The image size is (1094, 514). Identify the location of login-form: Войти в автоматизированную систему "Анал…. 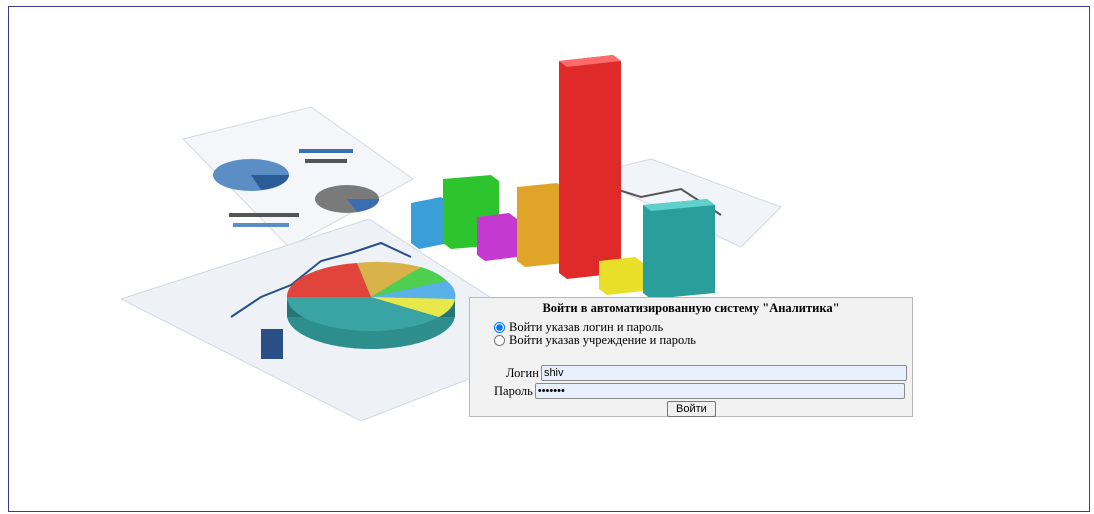
(691, 357).